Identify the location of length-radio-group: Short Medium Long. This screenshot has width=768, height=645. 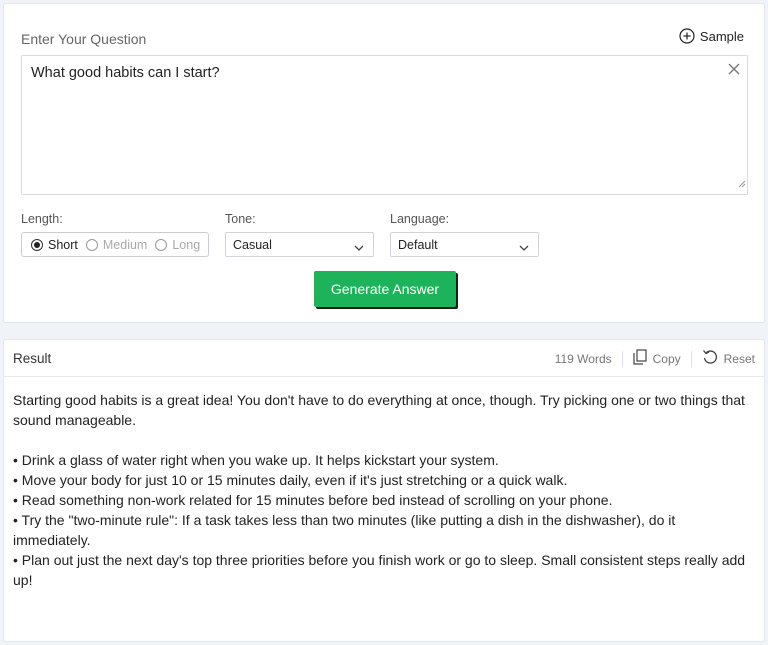
(115, 244).